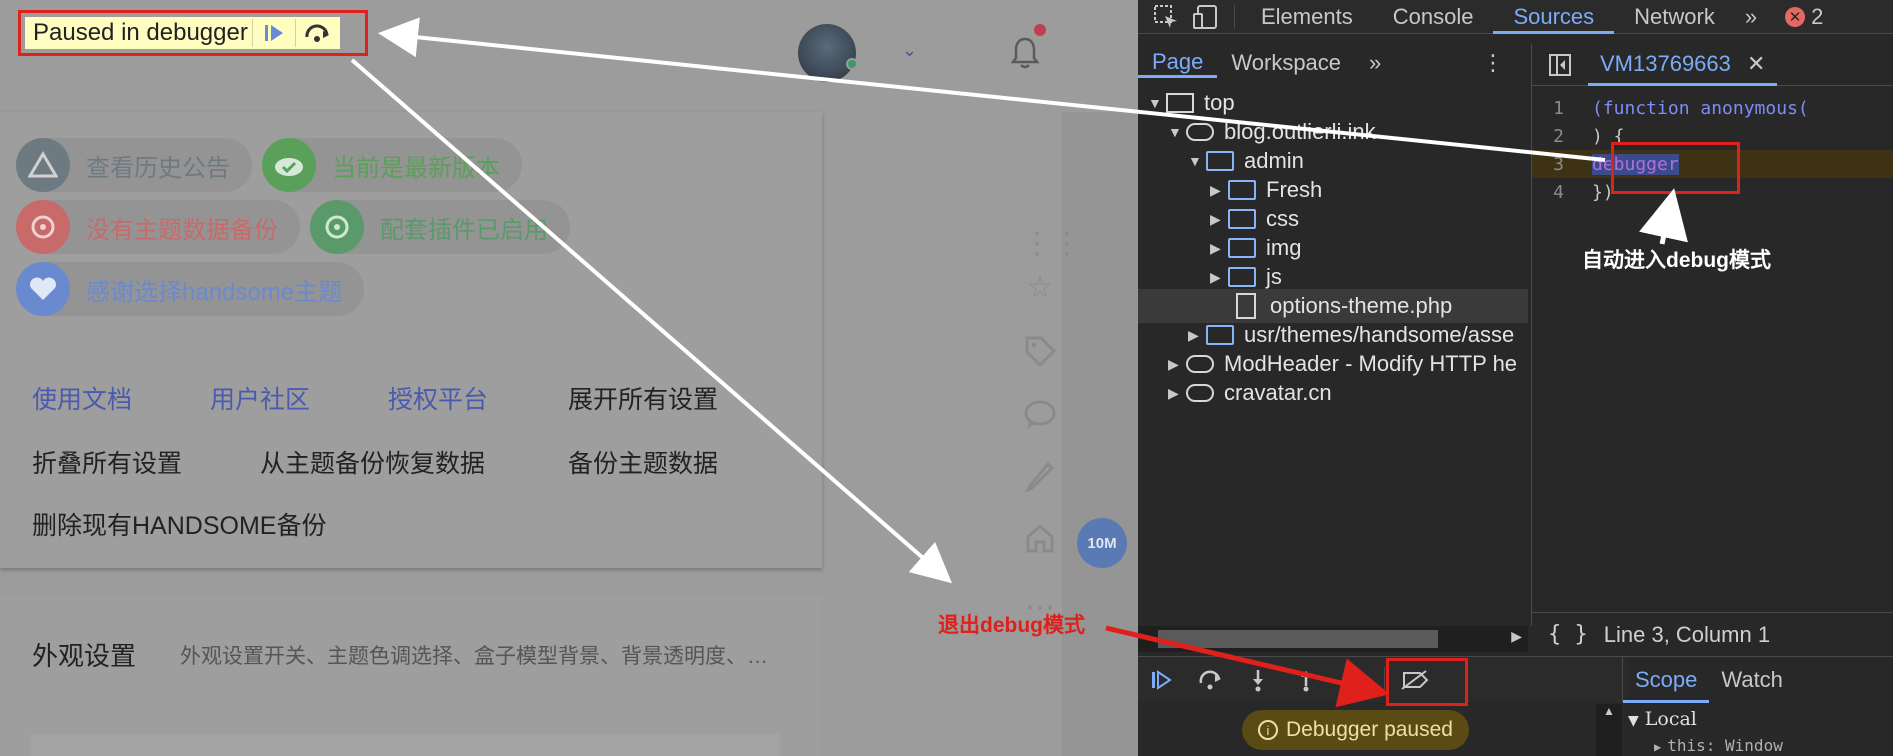  What do you see at coordinates (1663, 216) in the screenshot?
I see `arrow-to-debugger-line` at bounding box center [1663, 216].